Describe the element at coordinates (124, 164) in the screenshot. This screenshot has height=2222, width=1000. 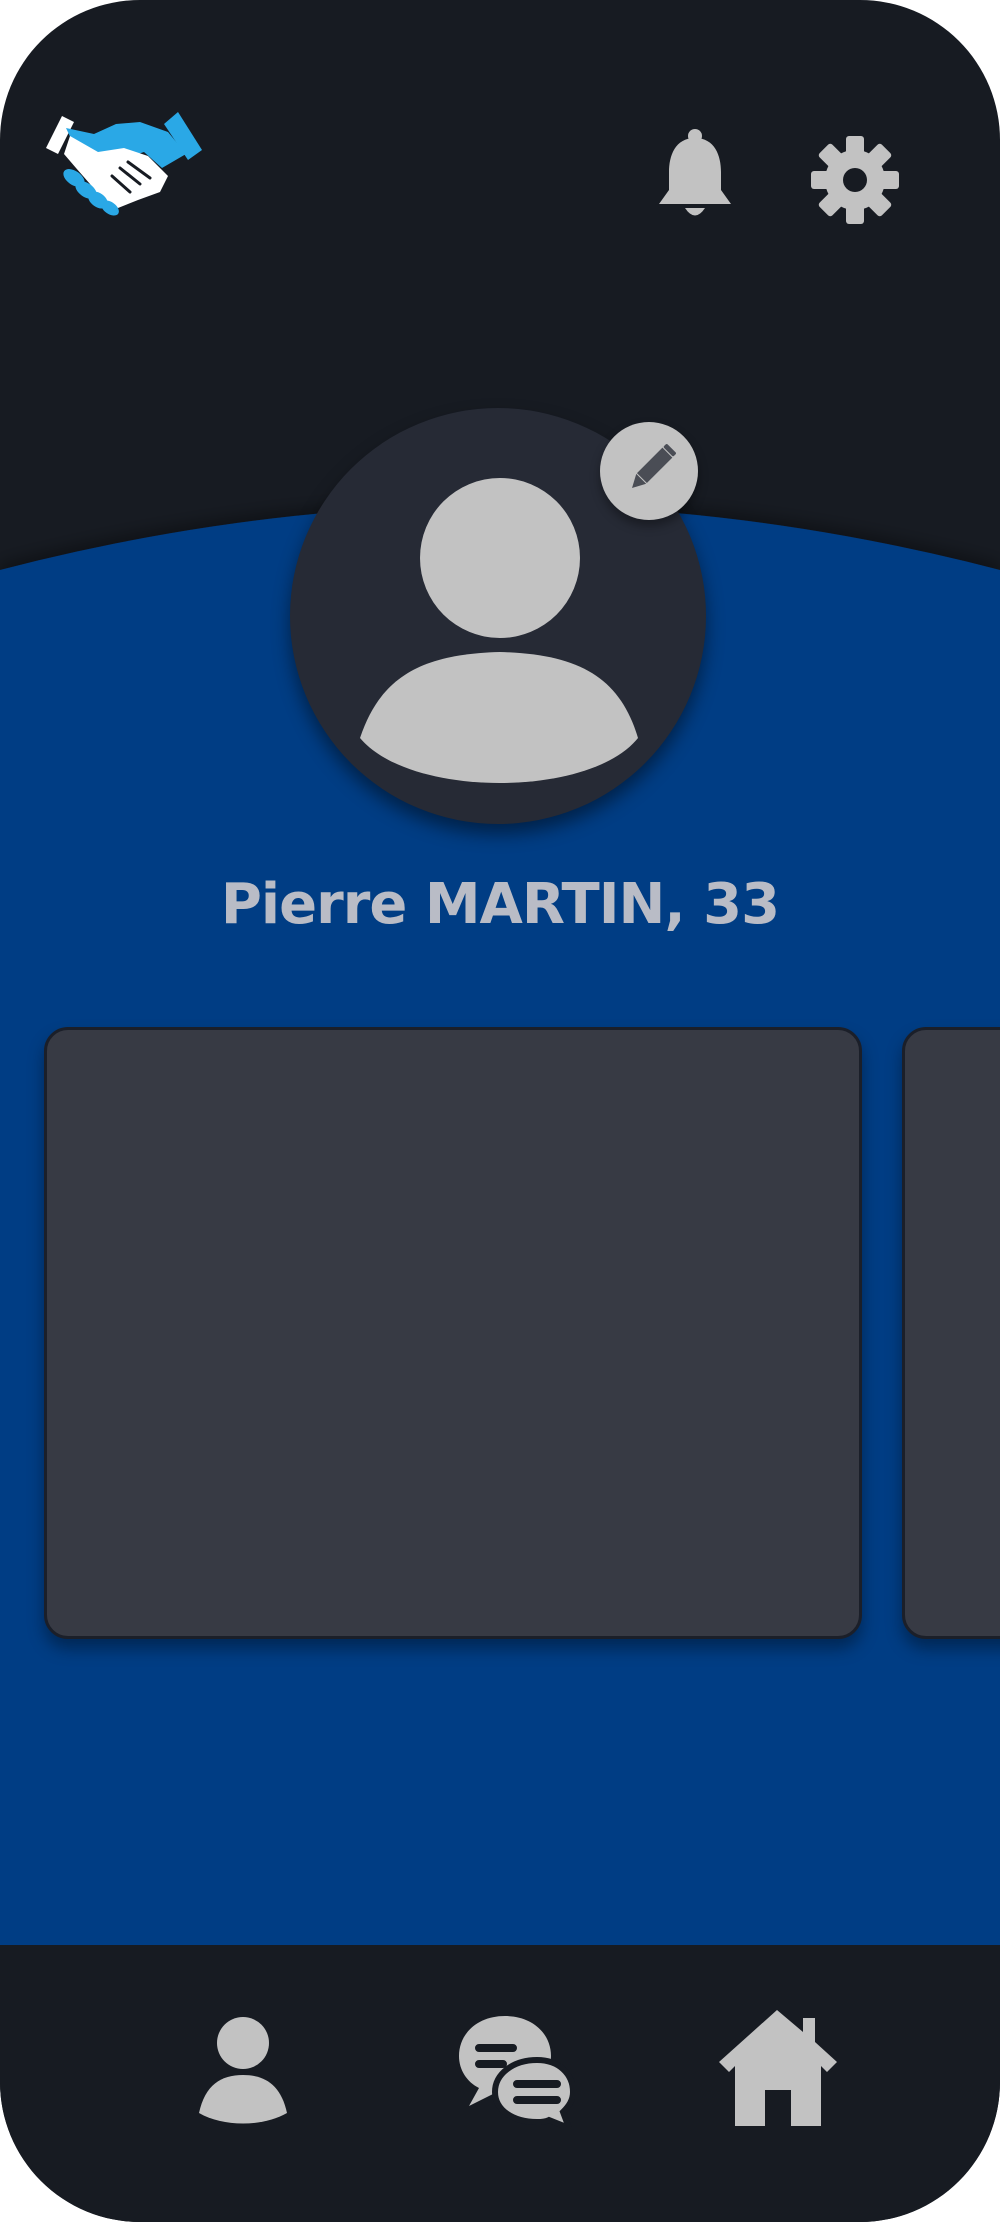
I see `handshake-icon` at that location.